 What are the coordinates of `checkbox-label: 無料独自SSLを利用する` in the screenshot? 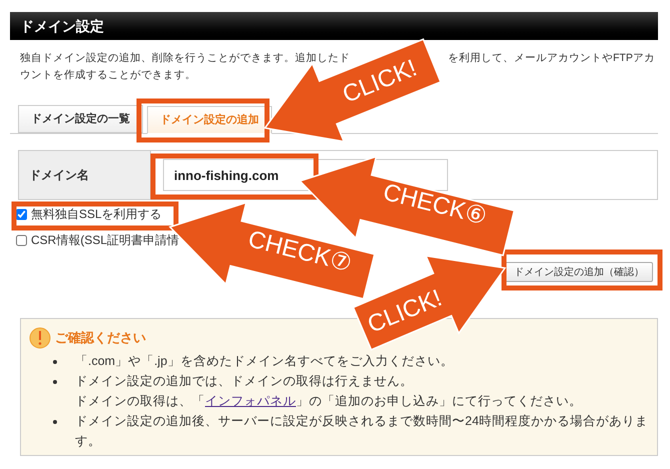 It's located at (96, 214).